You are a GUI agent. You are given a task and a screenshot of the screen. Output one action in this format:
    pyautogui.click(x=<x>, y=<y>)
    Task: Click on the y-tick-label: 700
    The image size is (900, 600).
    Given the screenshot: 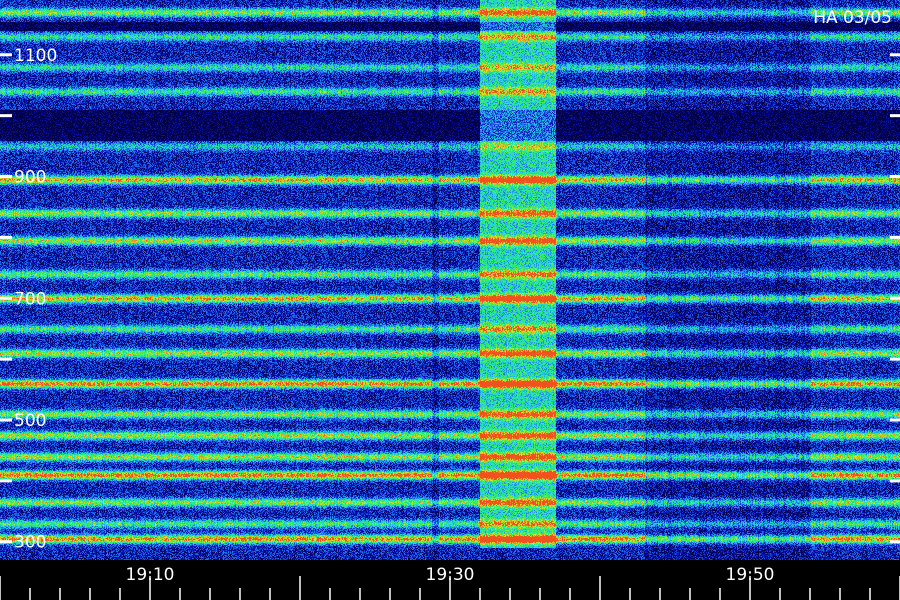 What is the action you would take?
    pyautogui.click(x=30, y=299)
    